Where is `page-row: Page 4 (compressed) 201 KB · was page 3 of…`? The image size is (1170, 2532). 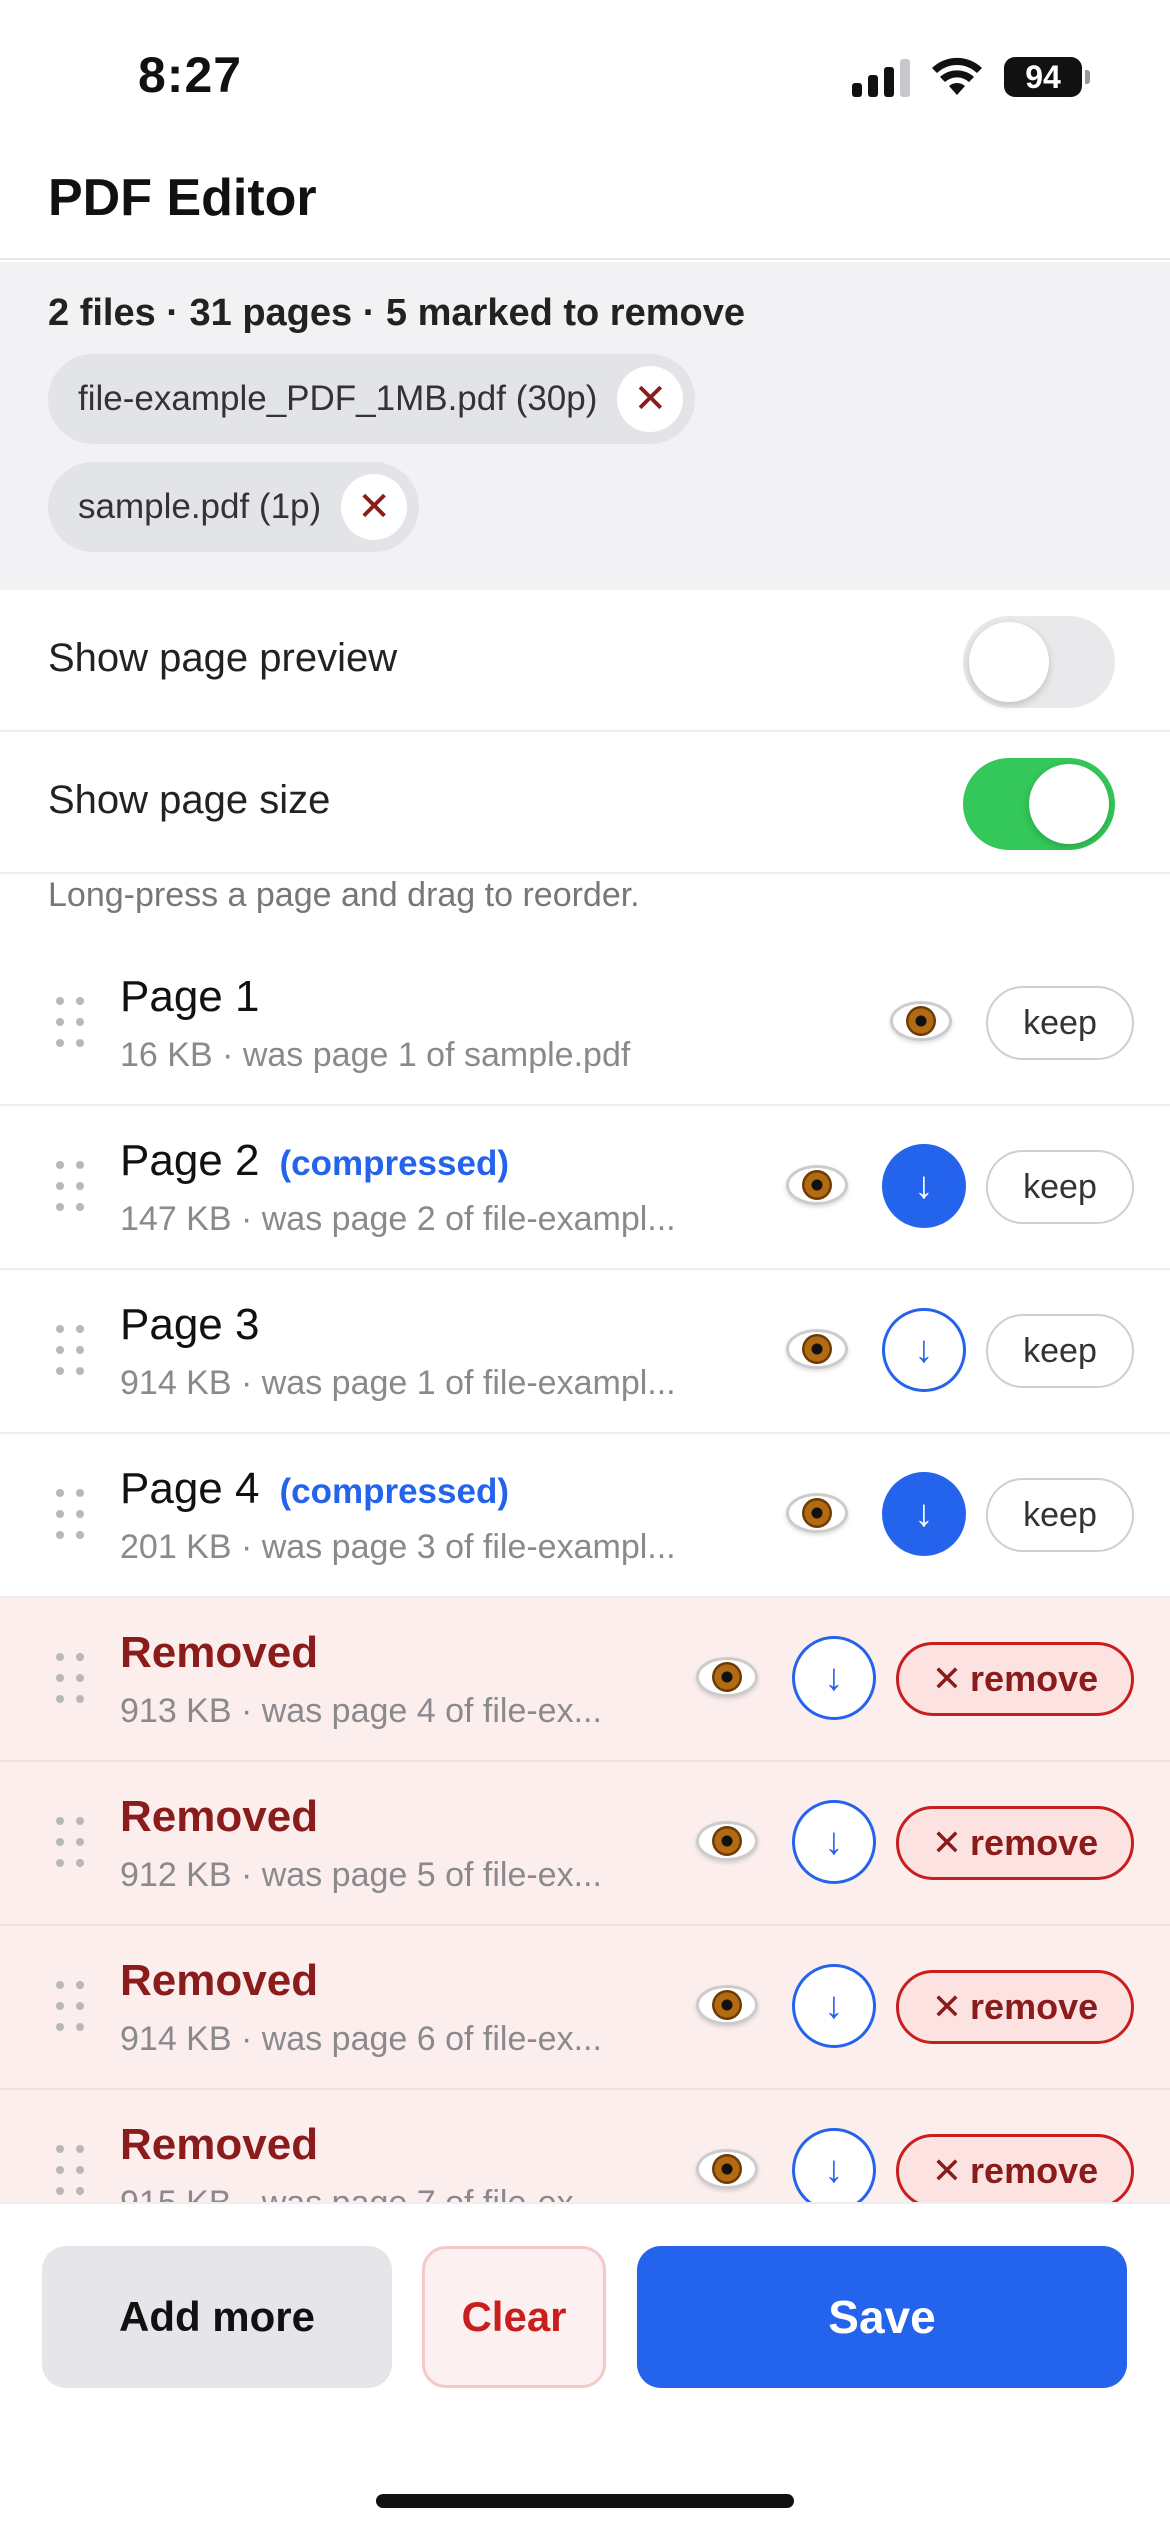
page-row: Page 4 (compressed) 201 KB · was page 3 of… is located at coordinates (585, 1516).